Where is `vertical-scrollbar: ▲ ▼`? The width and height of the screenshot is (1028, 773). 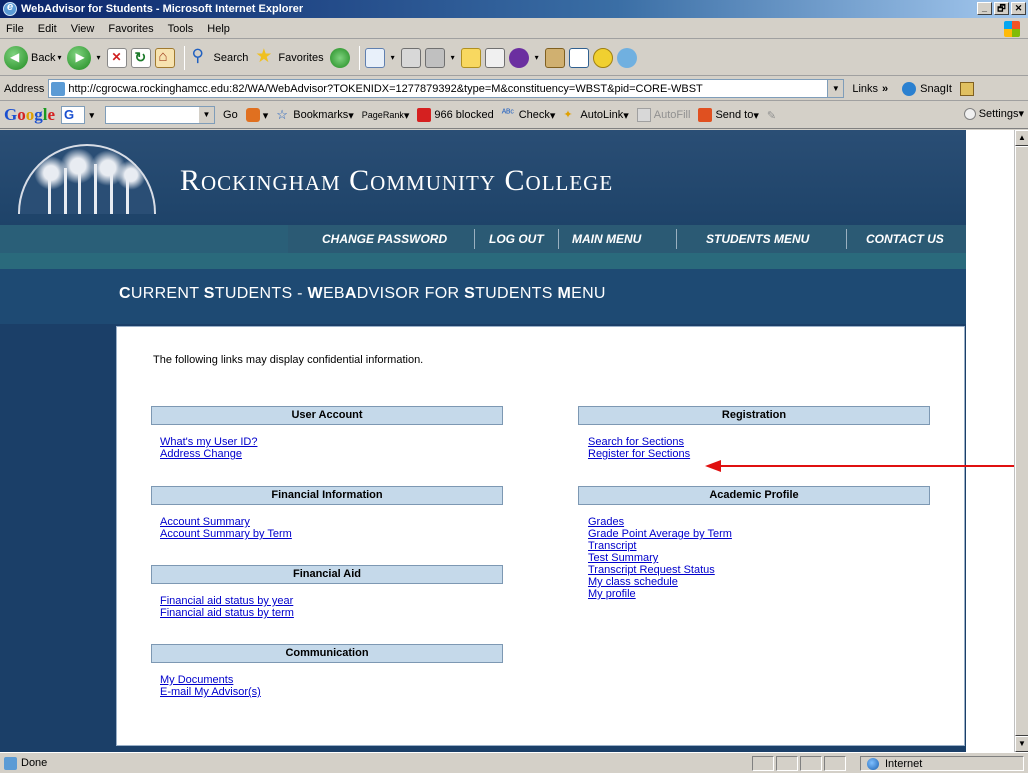 vertical-scrollbar: ▲ ▼ is located at coordinates (1021, 441).